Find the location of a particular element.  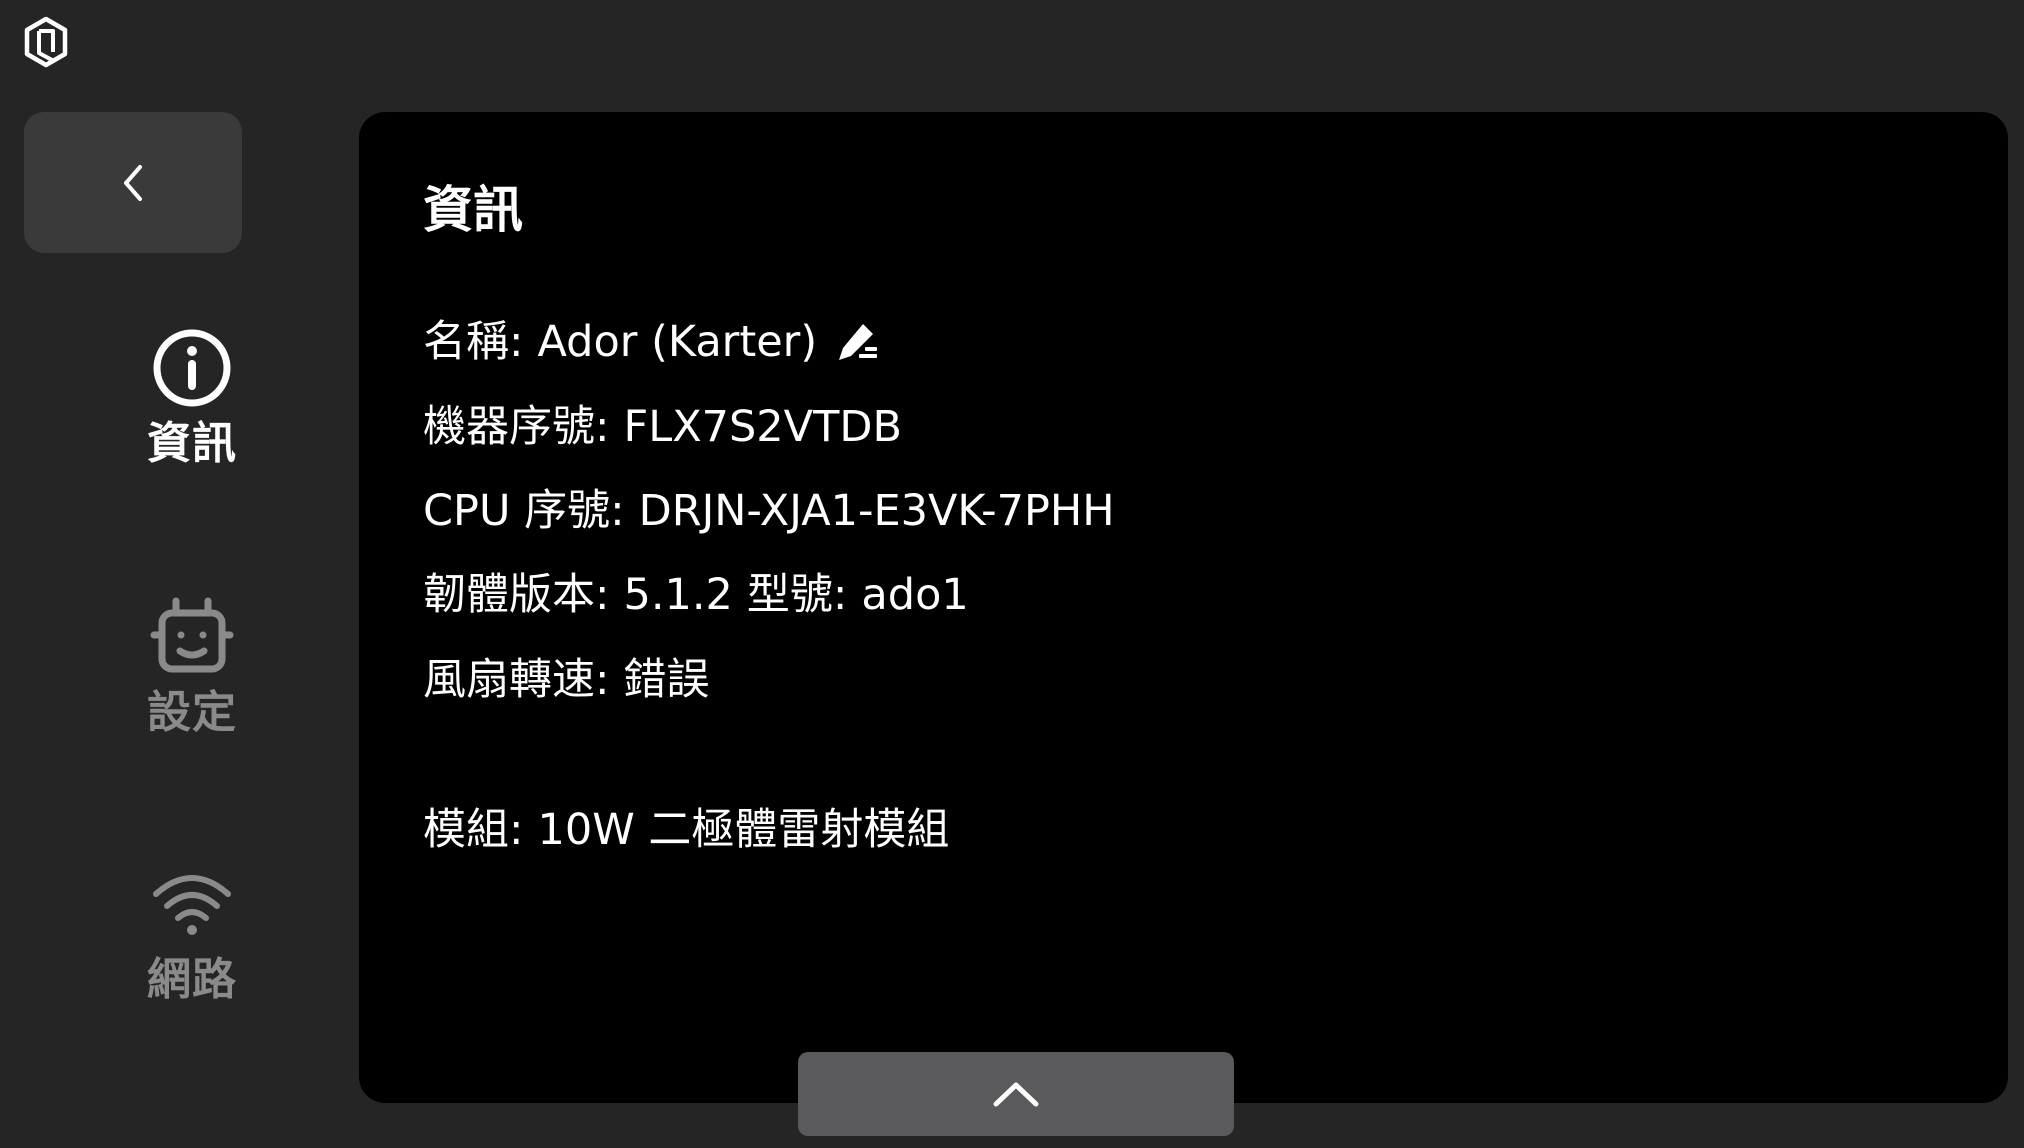

pencil-edit-icon is located at coordinates (857, 342).